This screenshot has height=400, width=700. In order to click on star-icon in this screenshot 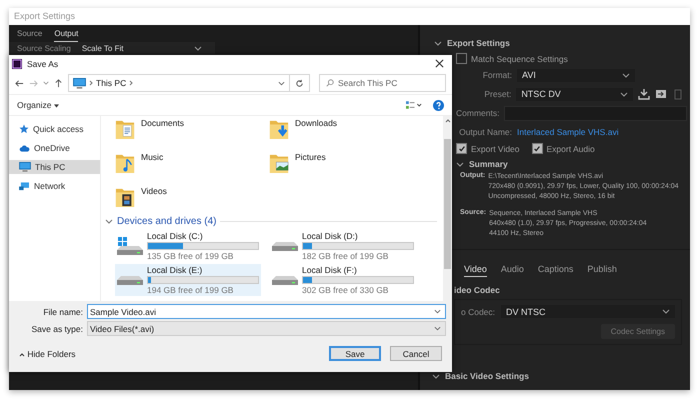, I will do `click(24, 129)`.